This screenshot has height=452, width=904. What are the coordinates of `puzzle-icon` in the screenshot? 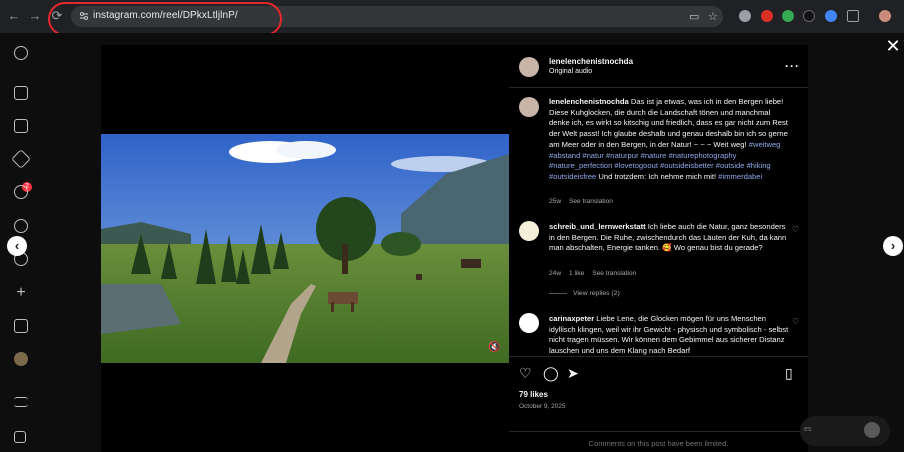 It's located at (853, 16).